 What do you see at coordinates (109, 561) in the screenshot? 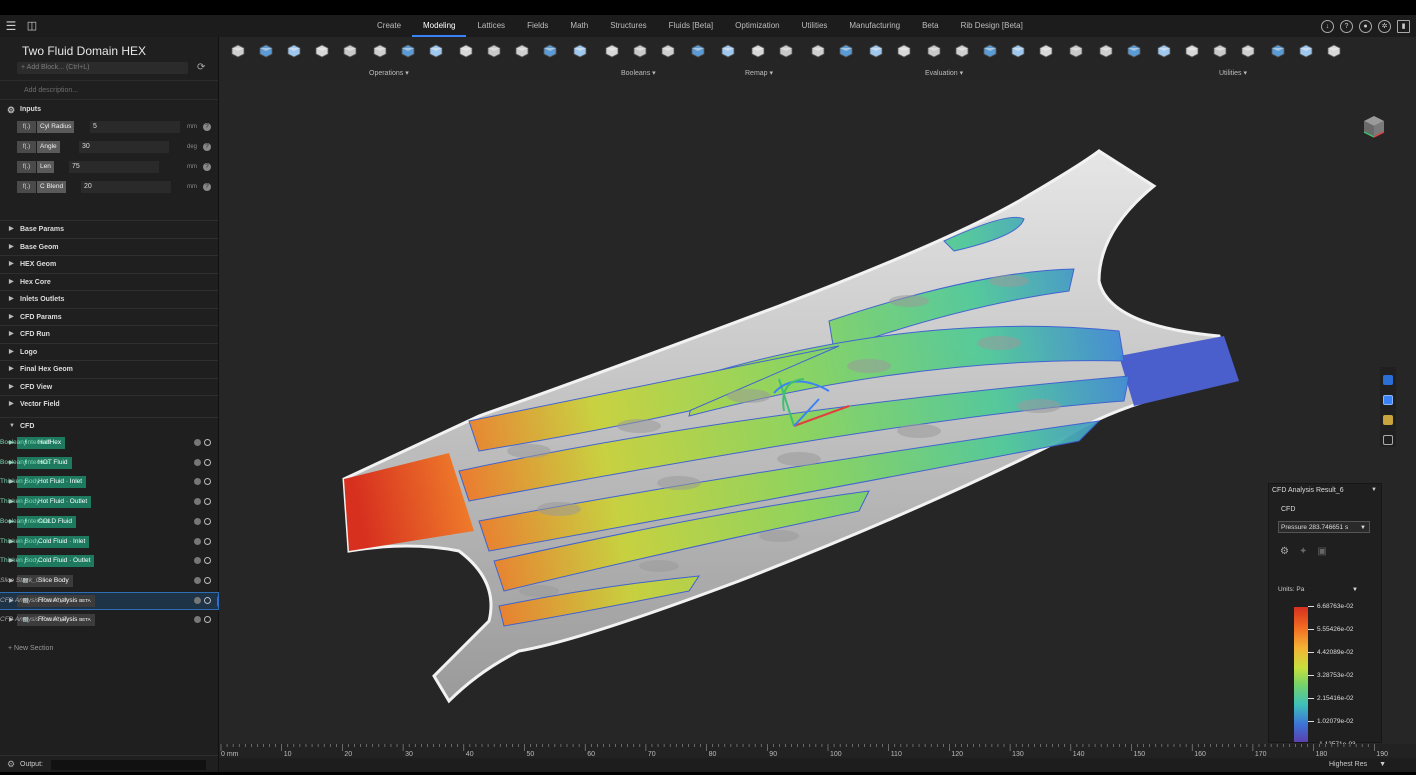
I see `cfd-node: ▶ ƒ Cold Fluid · Outlet Thicken Body` at bounding box center [109, 561].